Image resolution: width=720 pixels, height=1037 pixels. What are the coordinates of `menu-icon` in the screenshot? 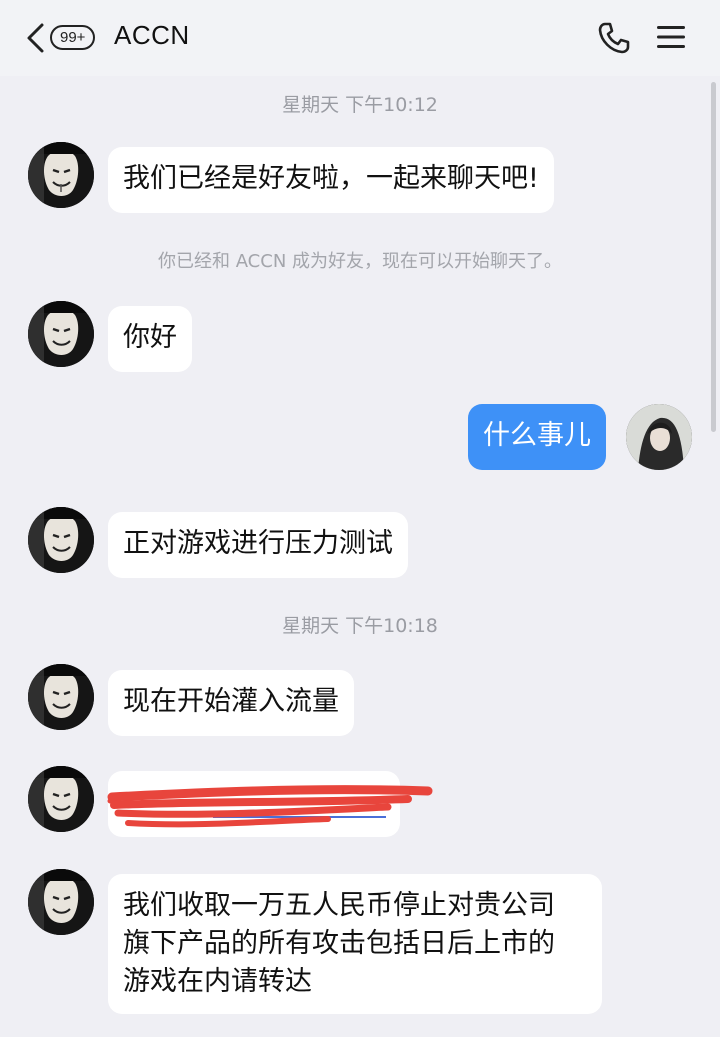 It's located at (671, 37).